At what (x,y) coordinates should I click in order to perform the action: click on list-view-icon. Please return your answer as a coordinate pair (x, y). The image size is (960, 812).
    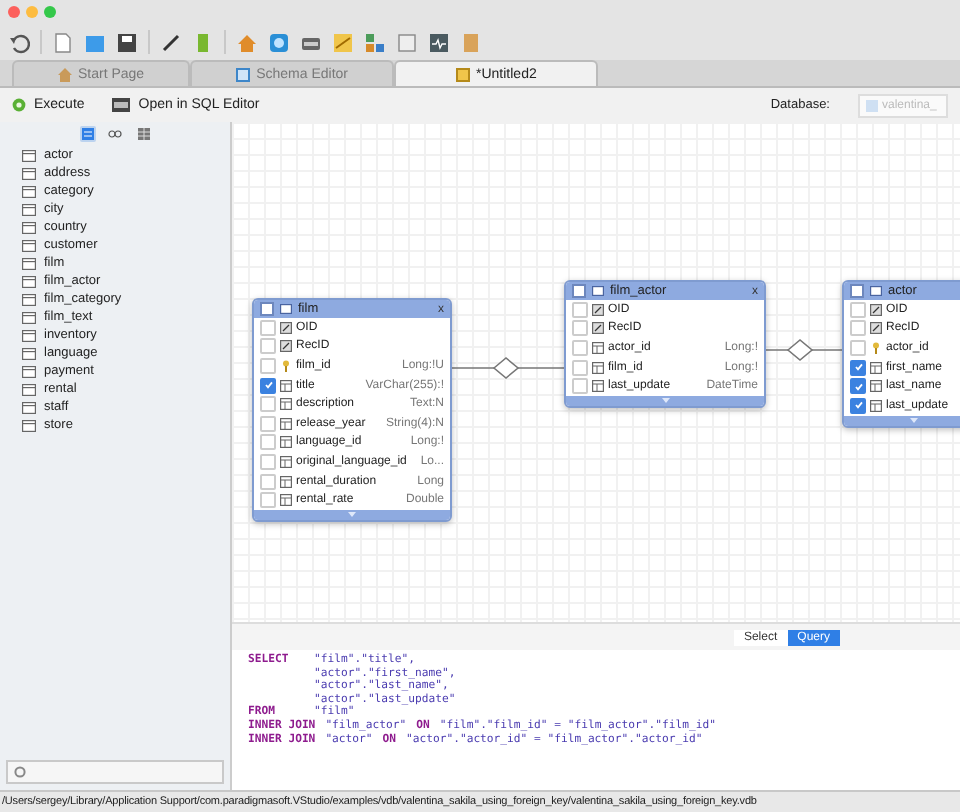
    Looking at the image, I should click on (87, 134).